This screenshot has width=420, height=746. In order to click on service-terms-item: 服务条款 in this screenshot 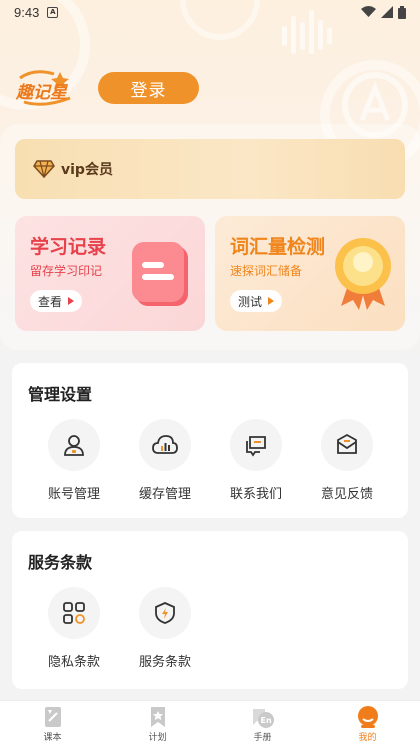, I will do `click(165, 628)`.